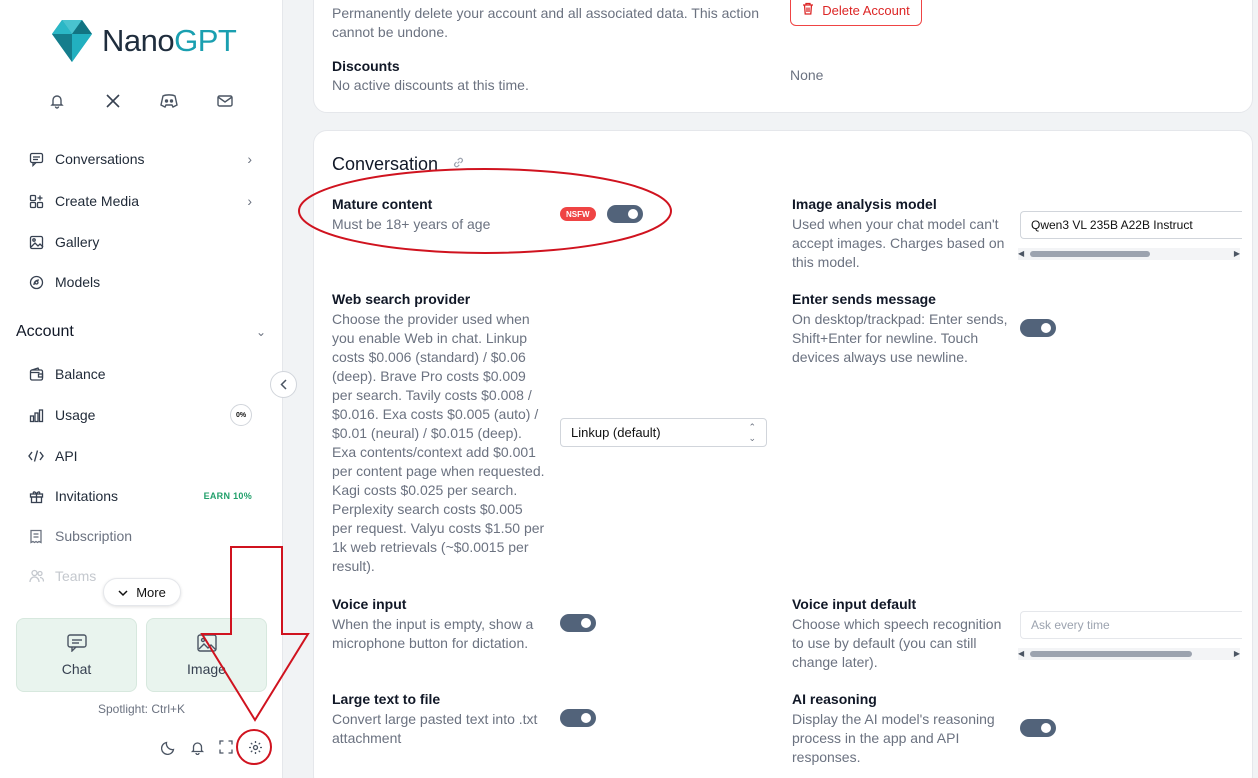 This screenshot has width=1258, height=778. Describe the element at coordinates (226, 747) in the screenshot. I see `fullscreen-icon` at that location.